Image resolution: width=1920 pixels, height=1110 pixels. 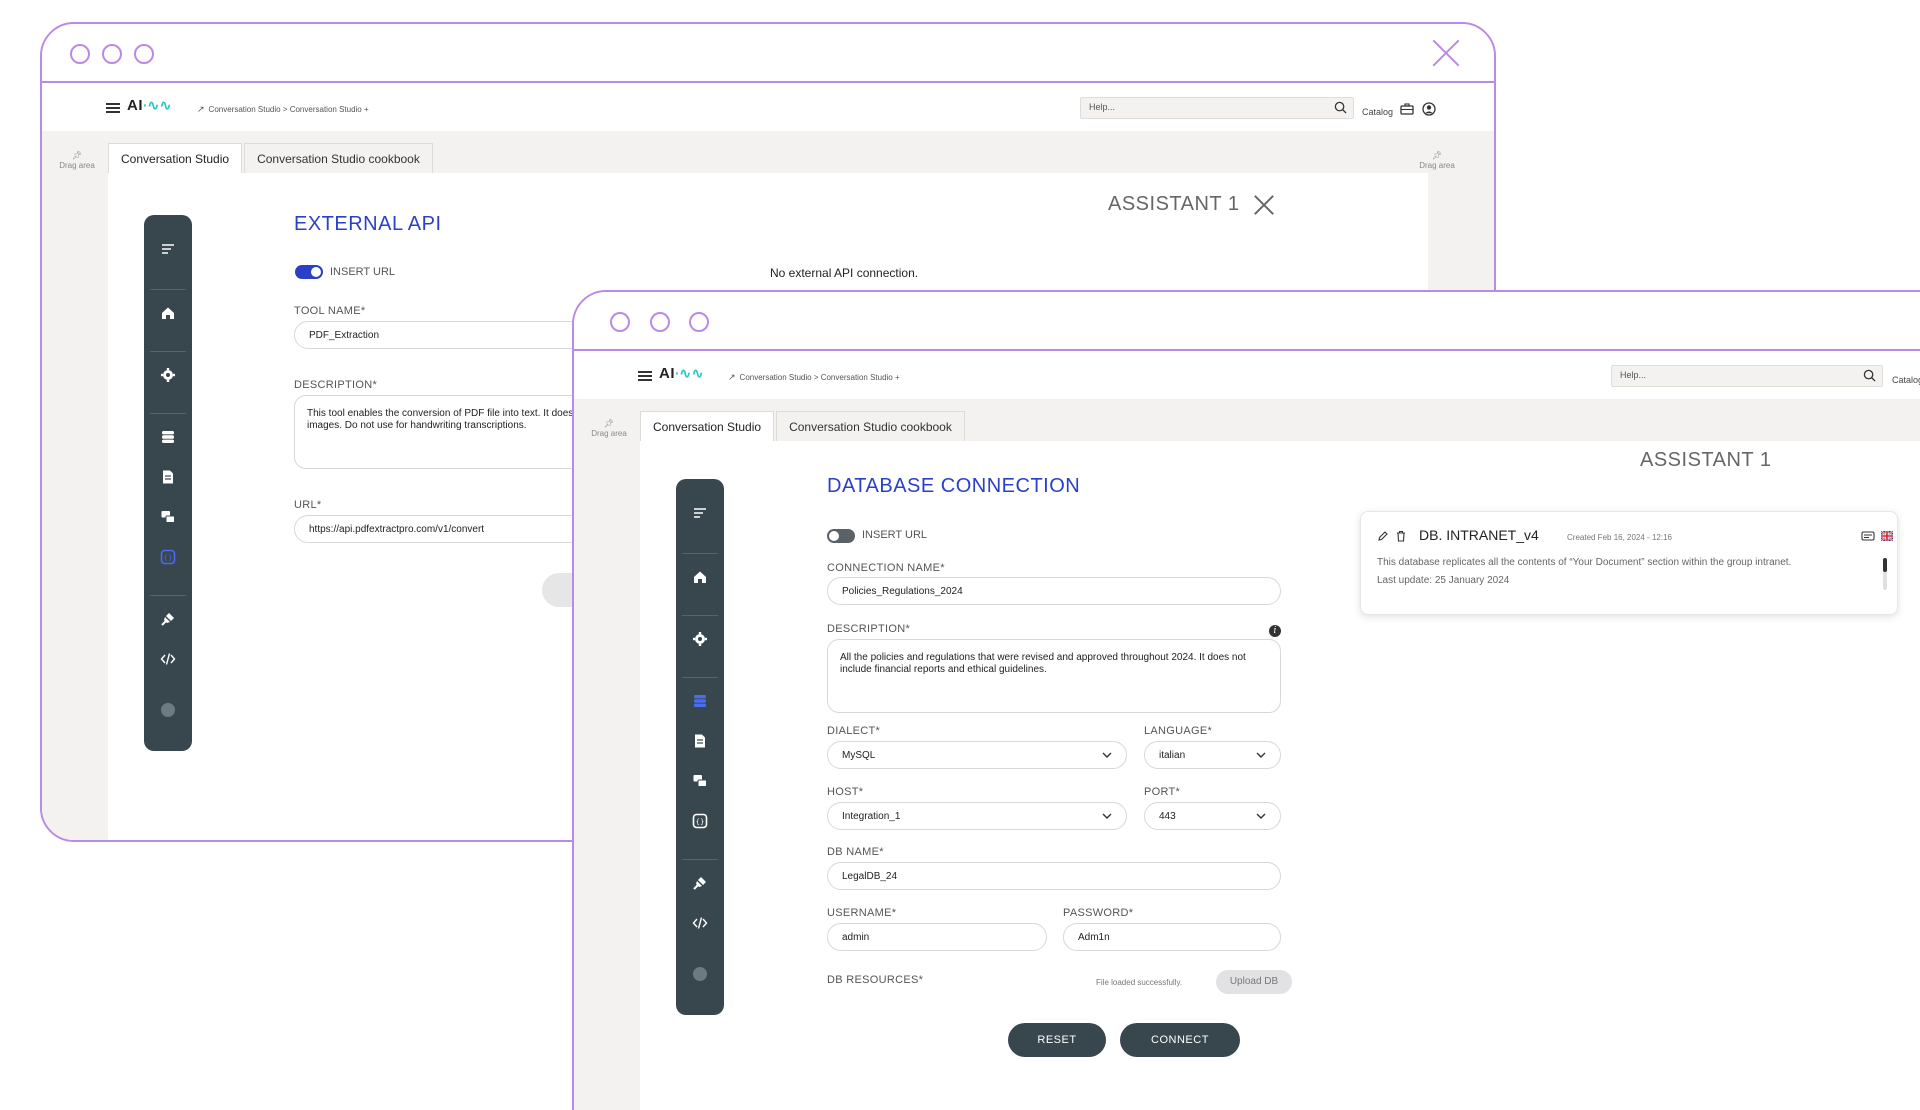 I want to click on menu-icon, so click(x=168, y=249).